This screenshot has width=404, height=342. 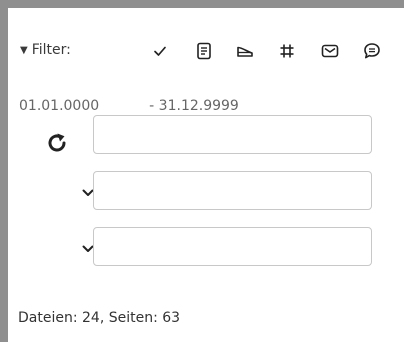 I want to click on filter-label: Filter:, so click(x=51, y=50).